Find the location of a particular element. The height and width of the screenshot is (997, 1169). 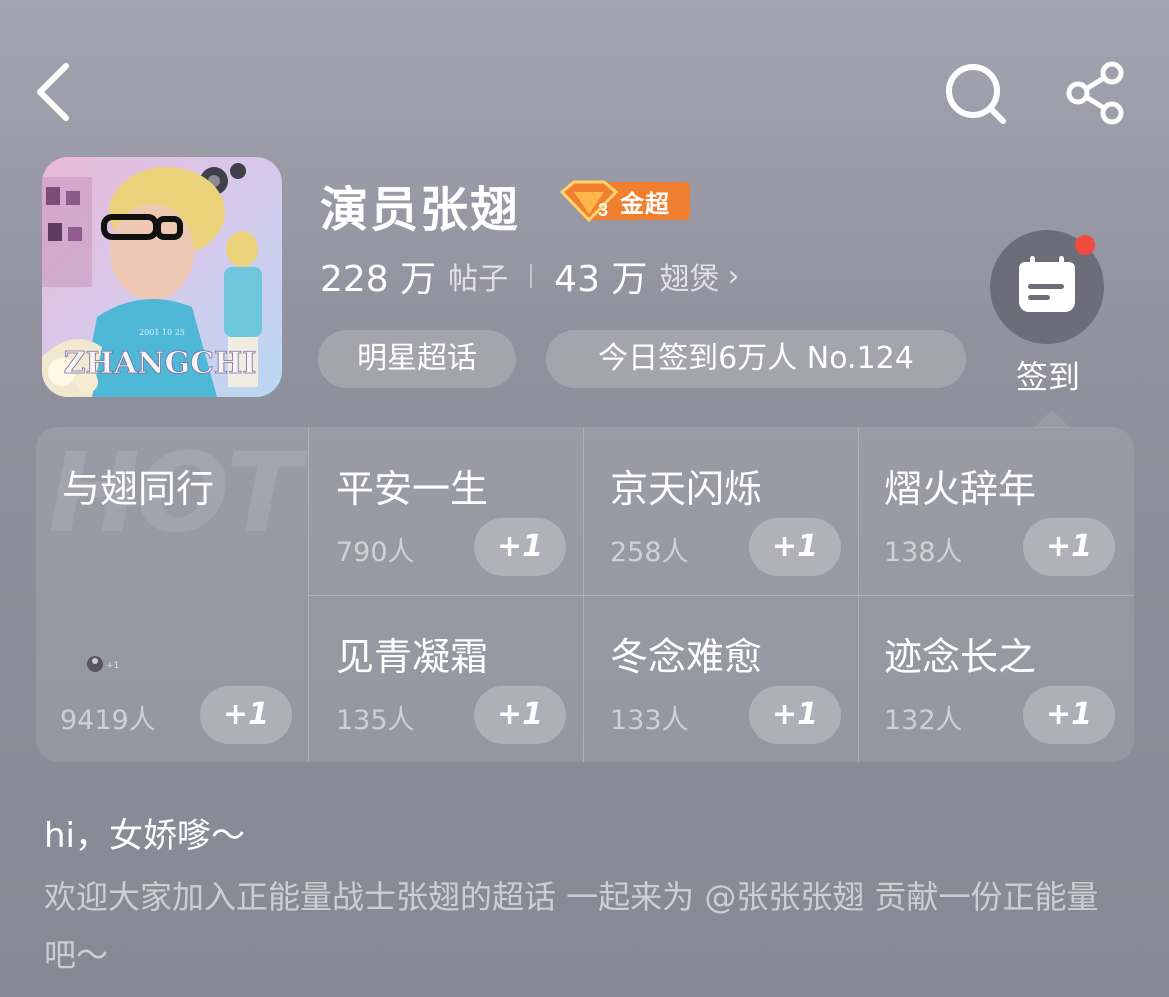

fans-label: 翅煲 is located at coordinates (689, 279).